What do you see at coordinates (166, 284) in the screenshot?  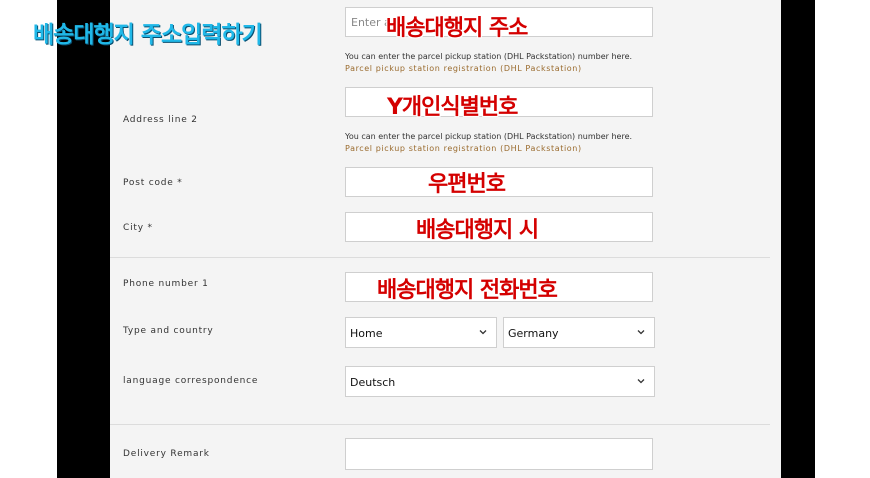 I see `phone-label: Phone number 1` at bounding box center [166, 284].